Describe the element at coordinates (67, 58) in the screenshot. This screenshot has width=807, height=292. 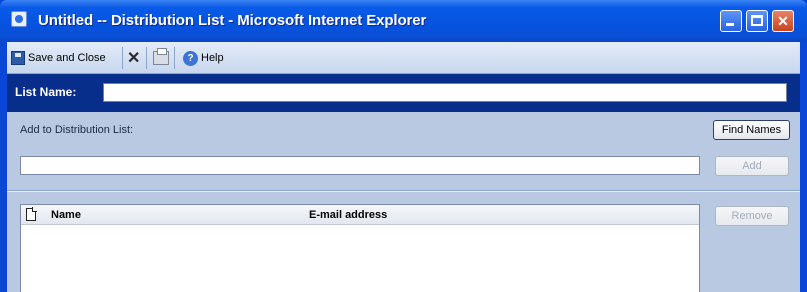
I see `save-and-close-label: Save and Close` at that location.